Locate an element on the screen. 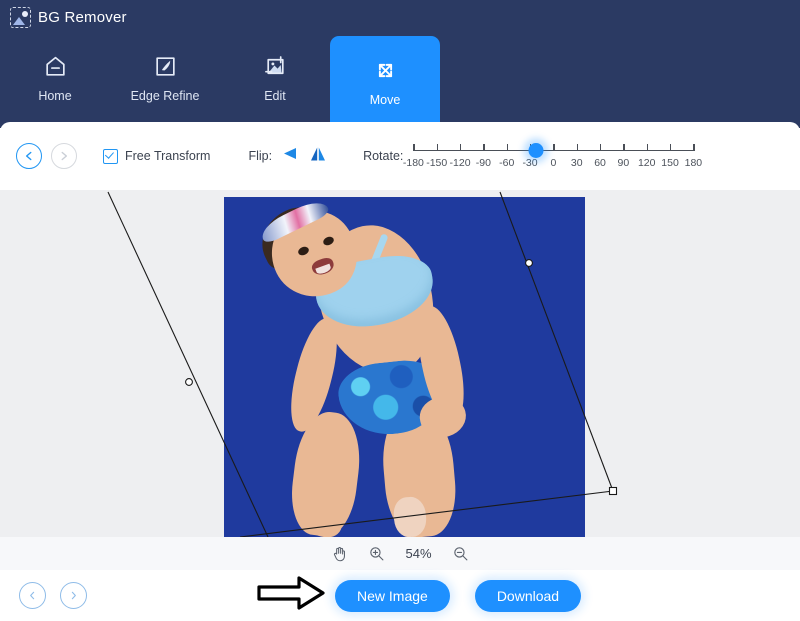  rotate-tick-label: -30 is located at coordinates (530, 163).